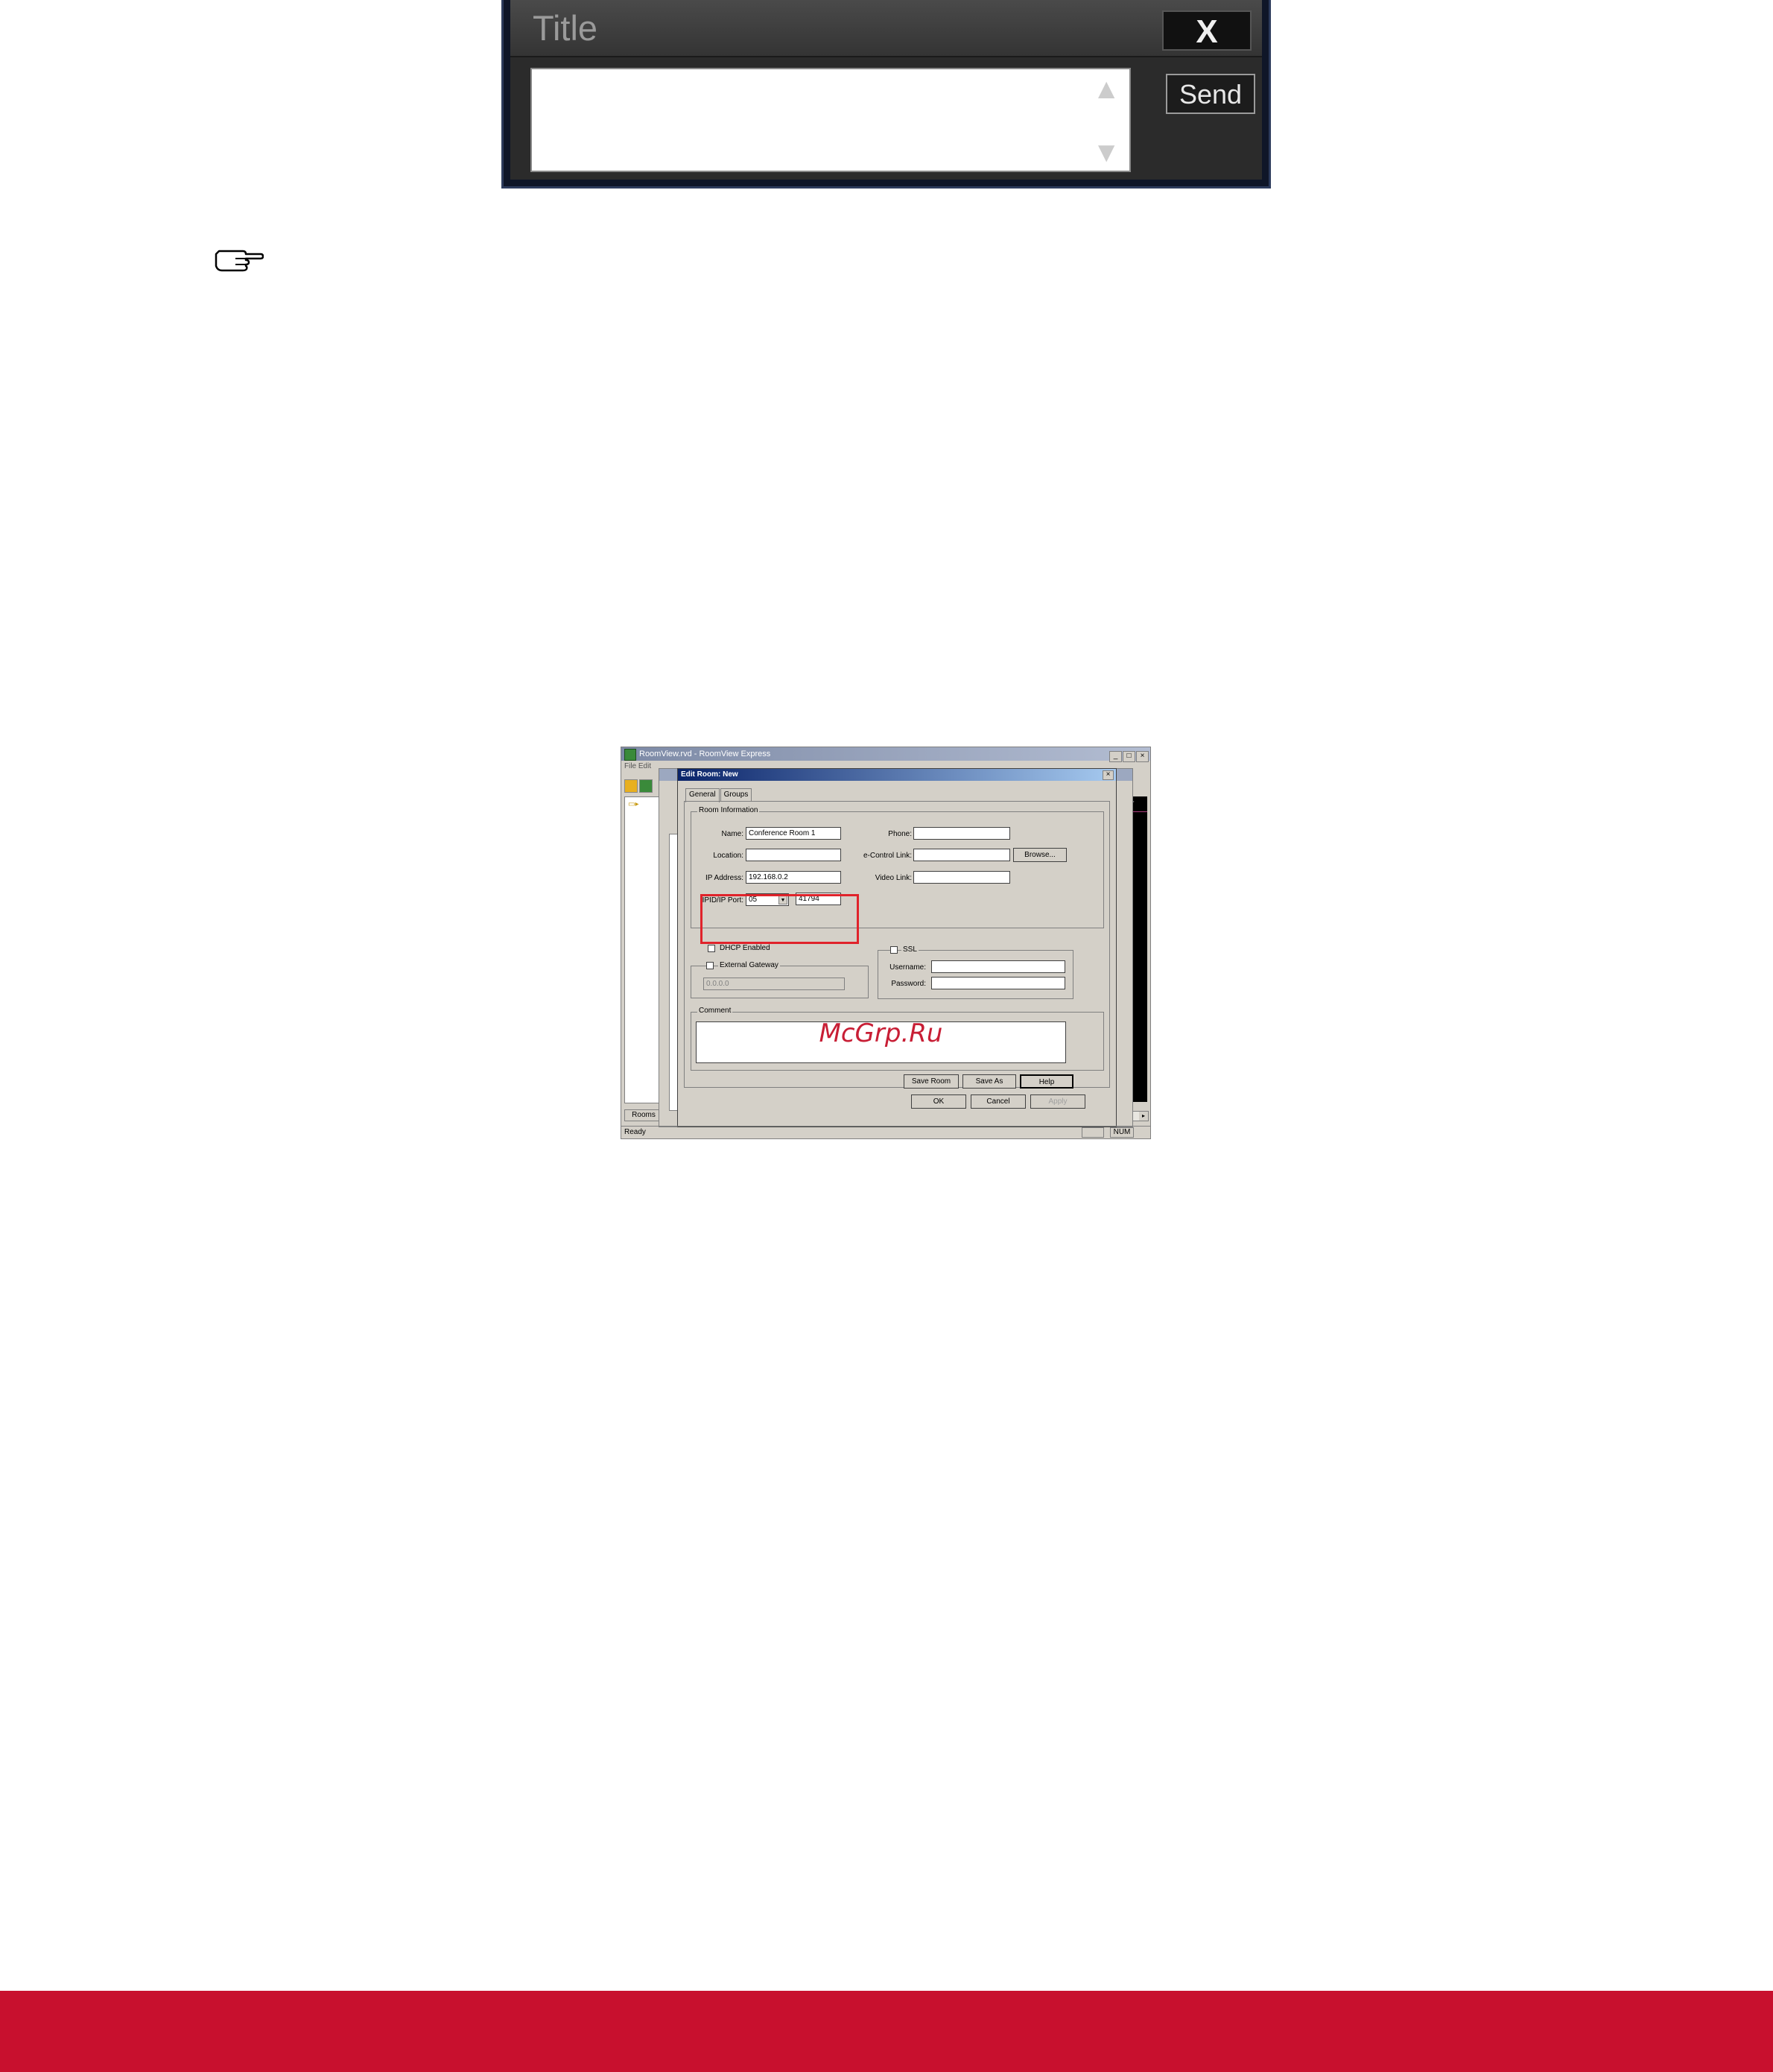 This screenshot has height=2072, width=1773. I want to click on window-close-button: ×, so click(1142, 756).